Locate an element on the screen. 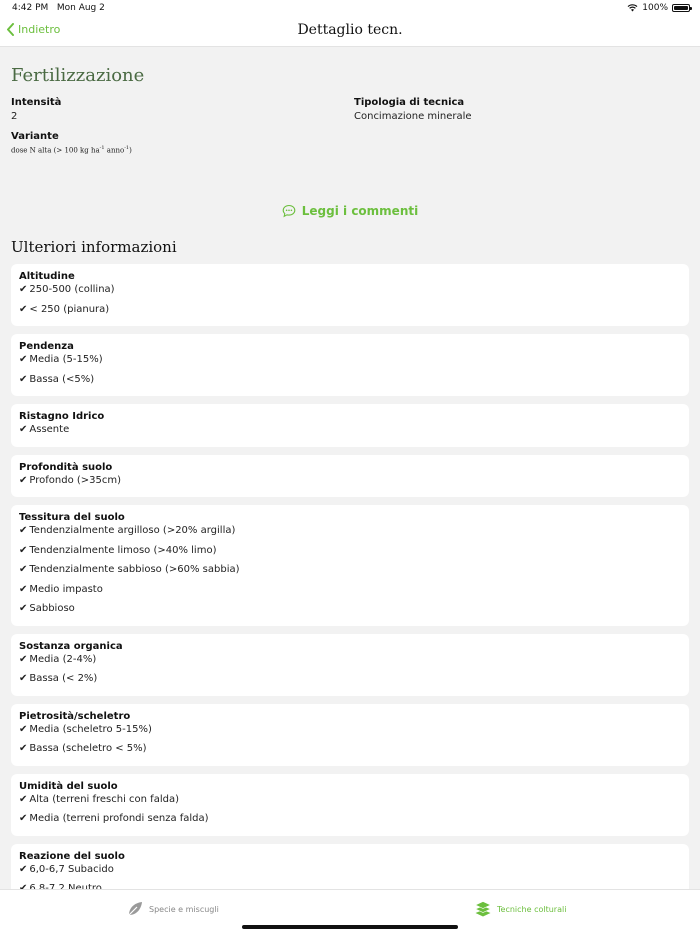 This screenshot has height=934, width=700. status-time: 4:42 PM Mon Aug 2 is located at coordinates (58, 8).